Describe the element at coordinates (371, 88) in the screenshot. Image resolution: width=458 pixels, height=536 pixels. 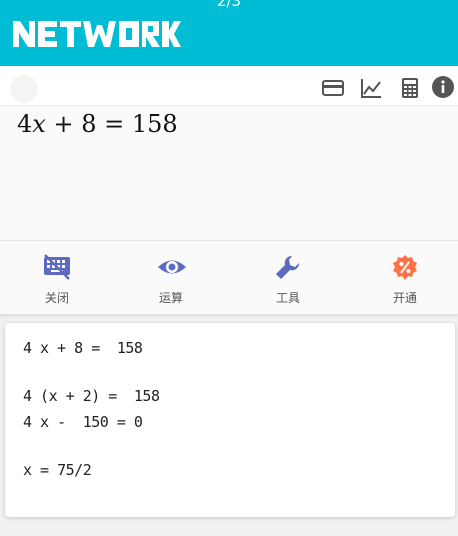
I see `chart-line-icon` at that location.